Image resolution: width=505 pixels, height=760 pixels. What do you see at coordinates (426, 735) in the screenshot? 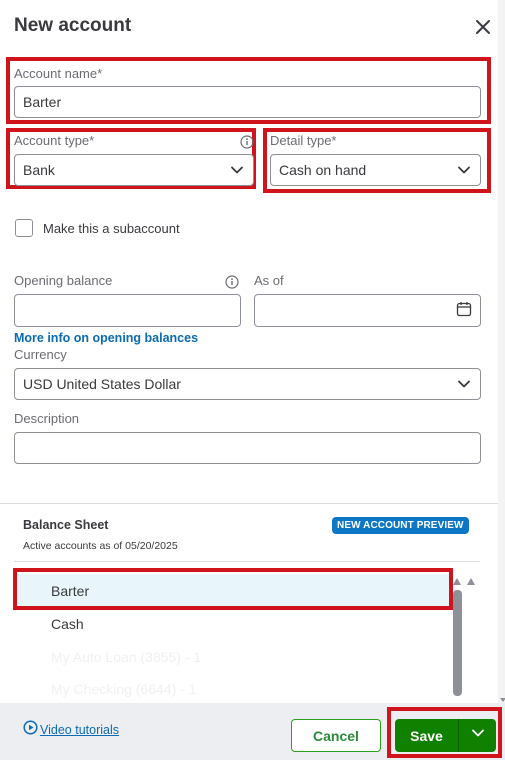
I see `save-button: Save` at bounding box center [426, 735].